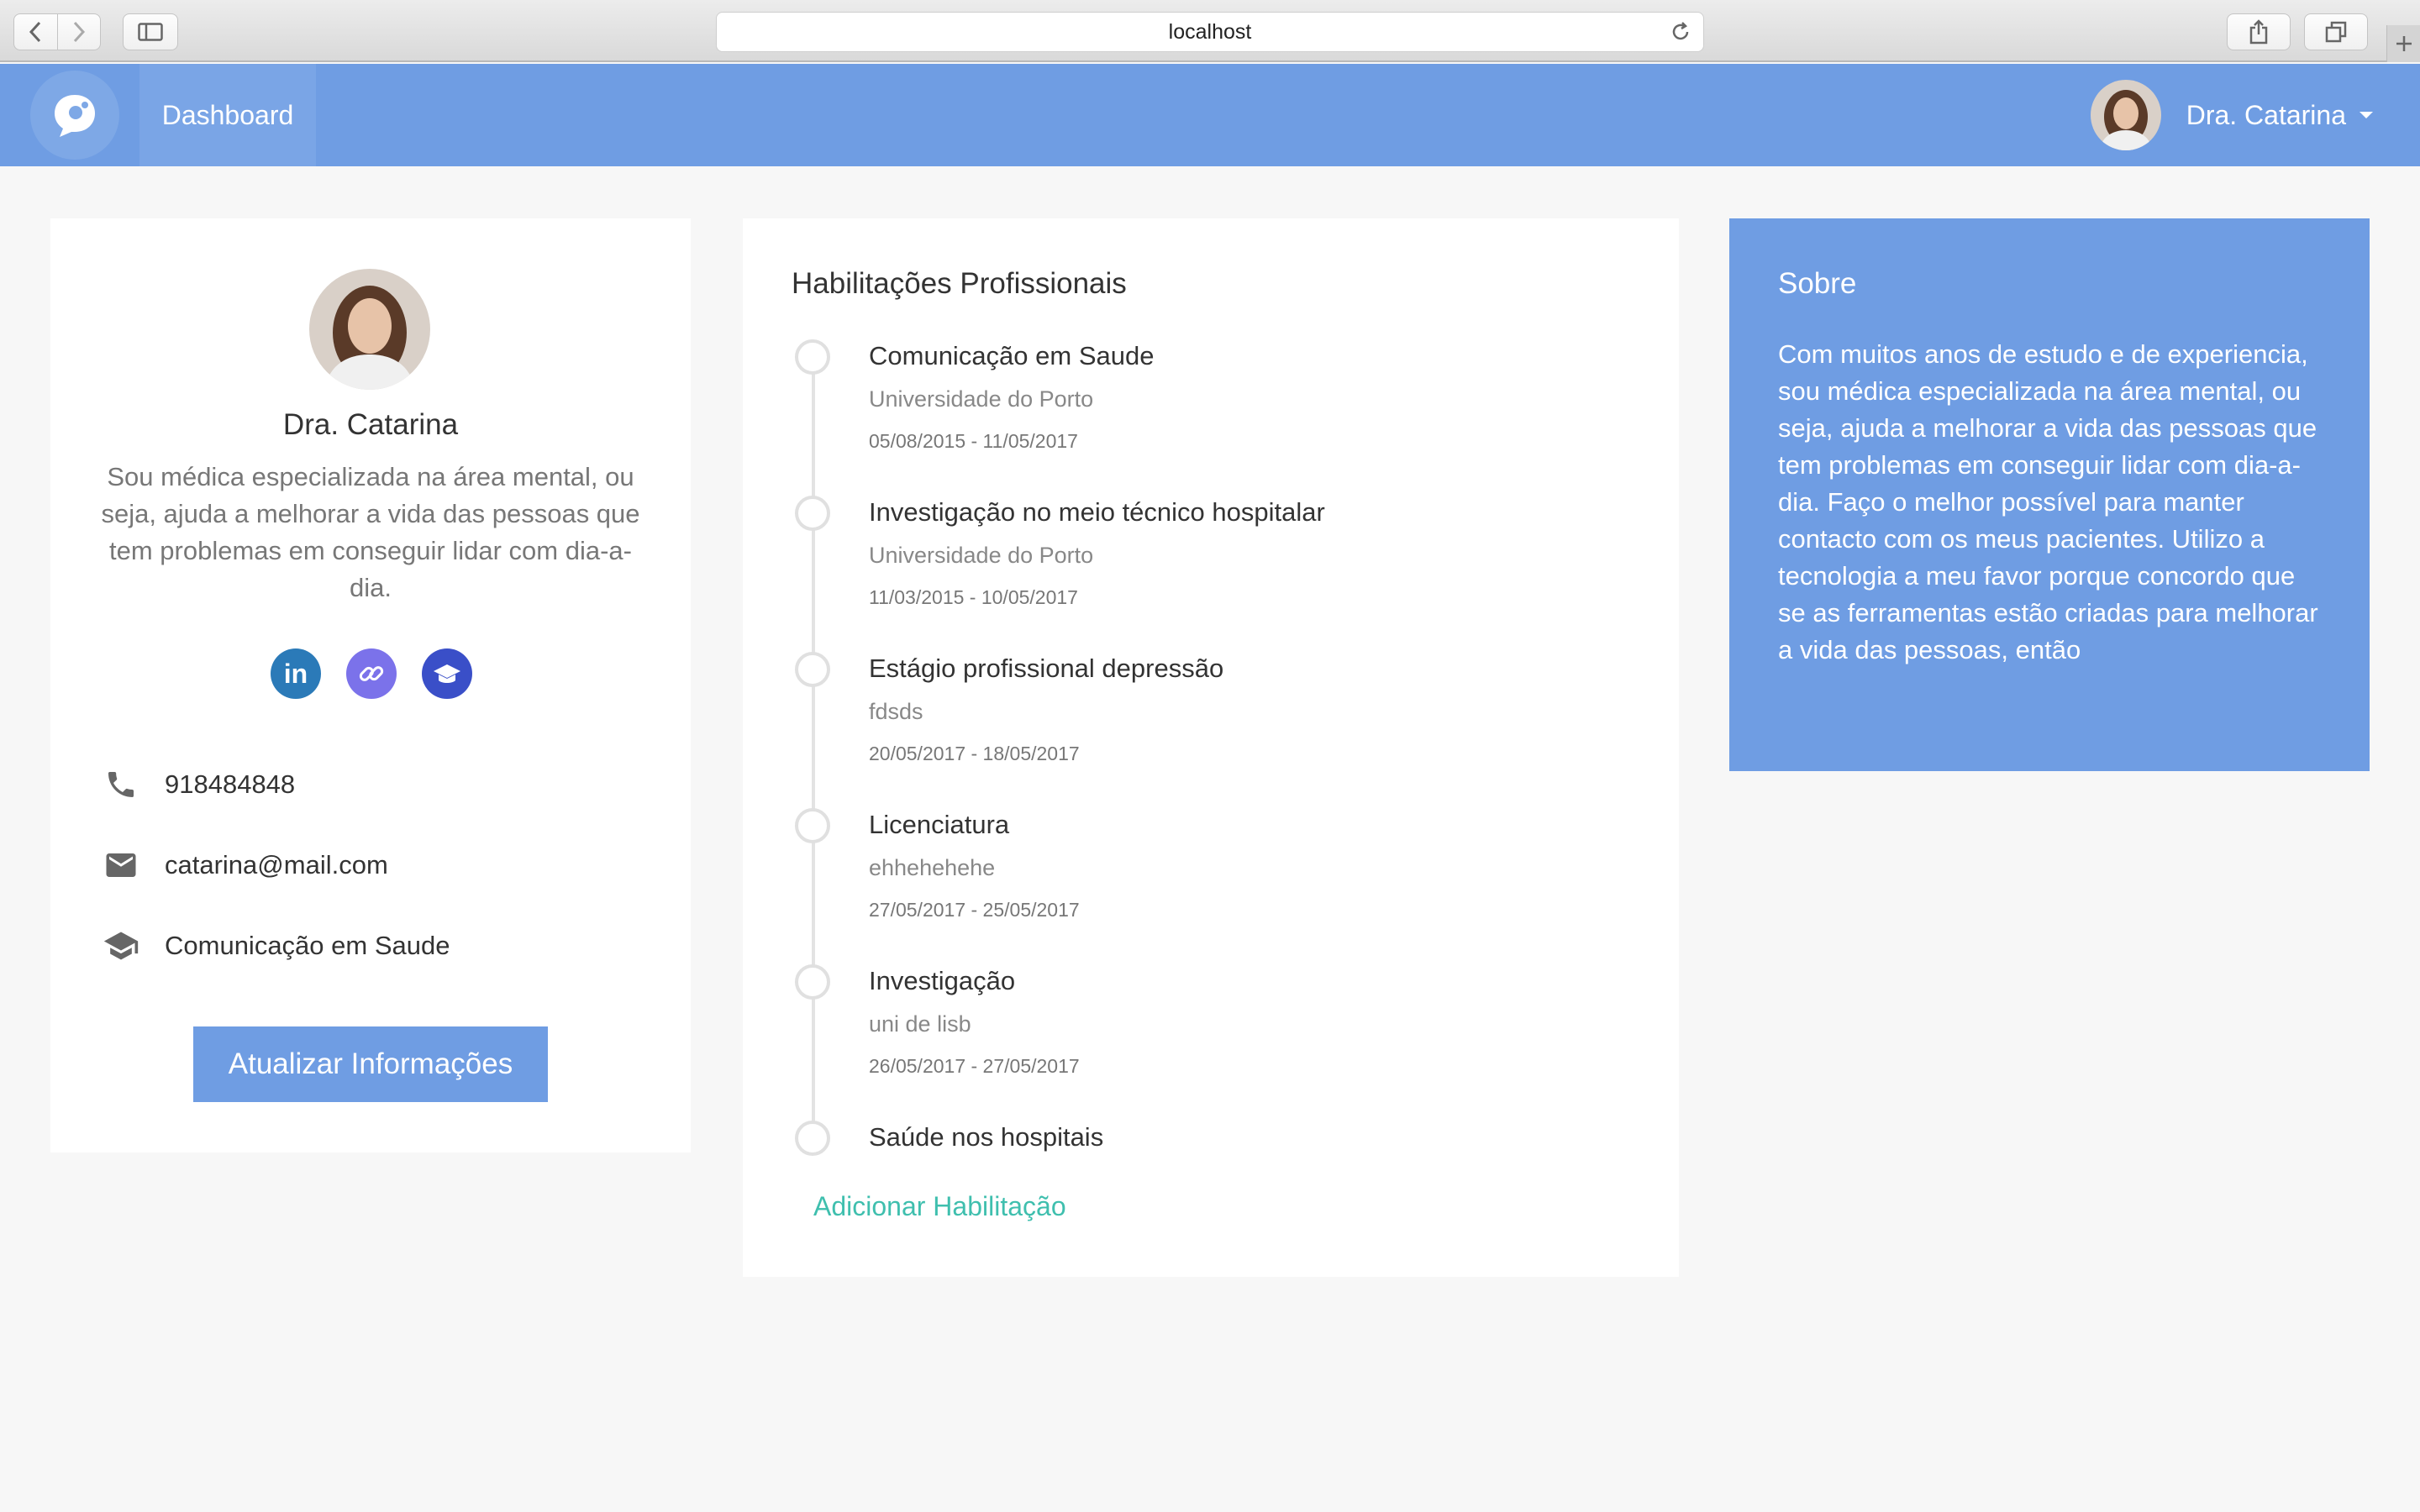 This screenshot has width=2420, height=1512. I want to click on skill-dates: 11/03/2015 - 10/05/2017, so click(973, 597).